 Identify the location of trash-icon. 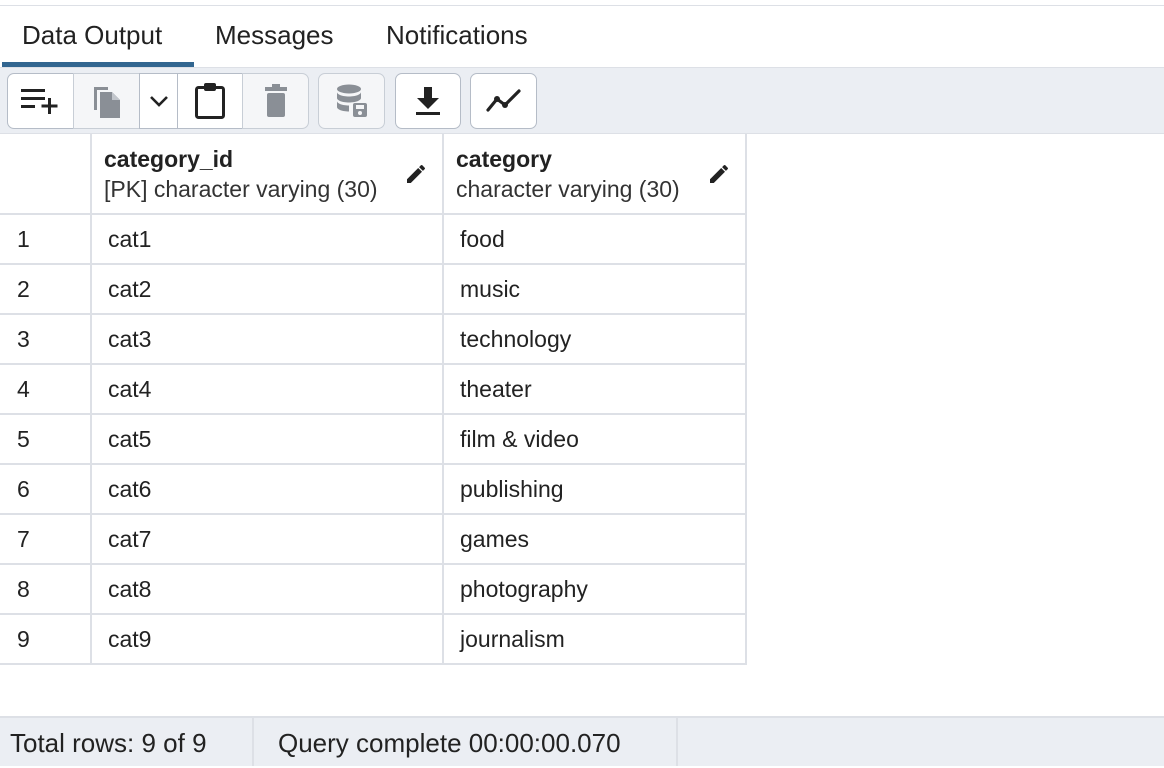
(275, 100).